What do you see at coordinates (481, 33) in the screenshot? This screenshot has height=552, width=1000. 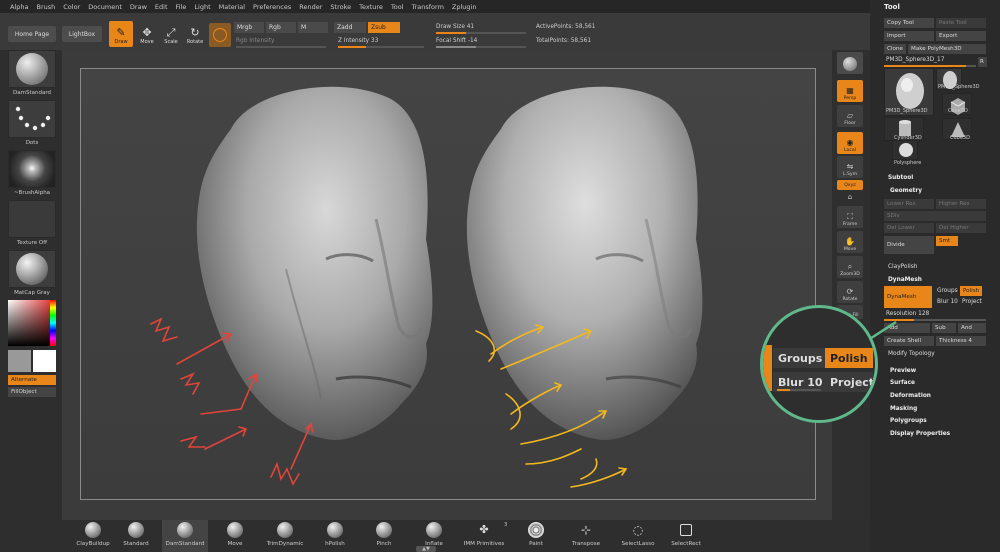 I see `draw-size-slider` at bounding box center [481, 33].